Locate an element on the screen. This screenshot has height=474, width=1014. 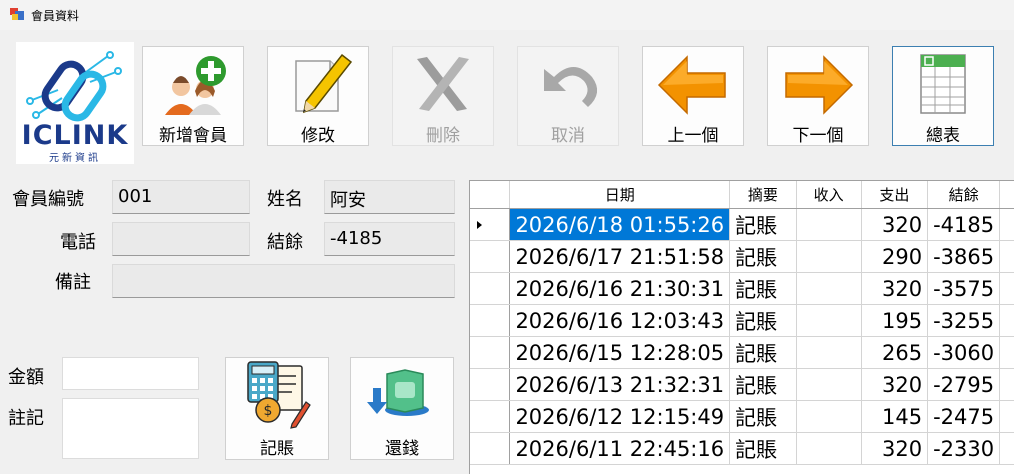
remark-label: 註記 is located at coordinates (26, 418).